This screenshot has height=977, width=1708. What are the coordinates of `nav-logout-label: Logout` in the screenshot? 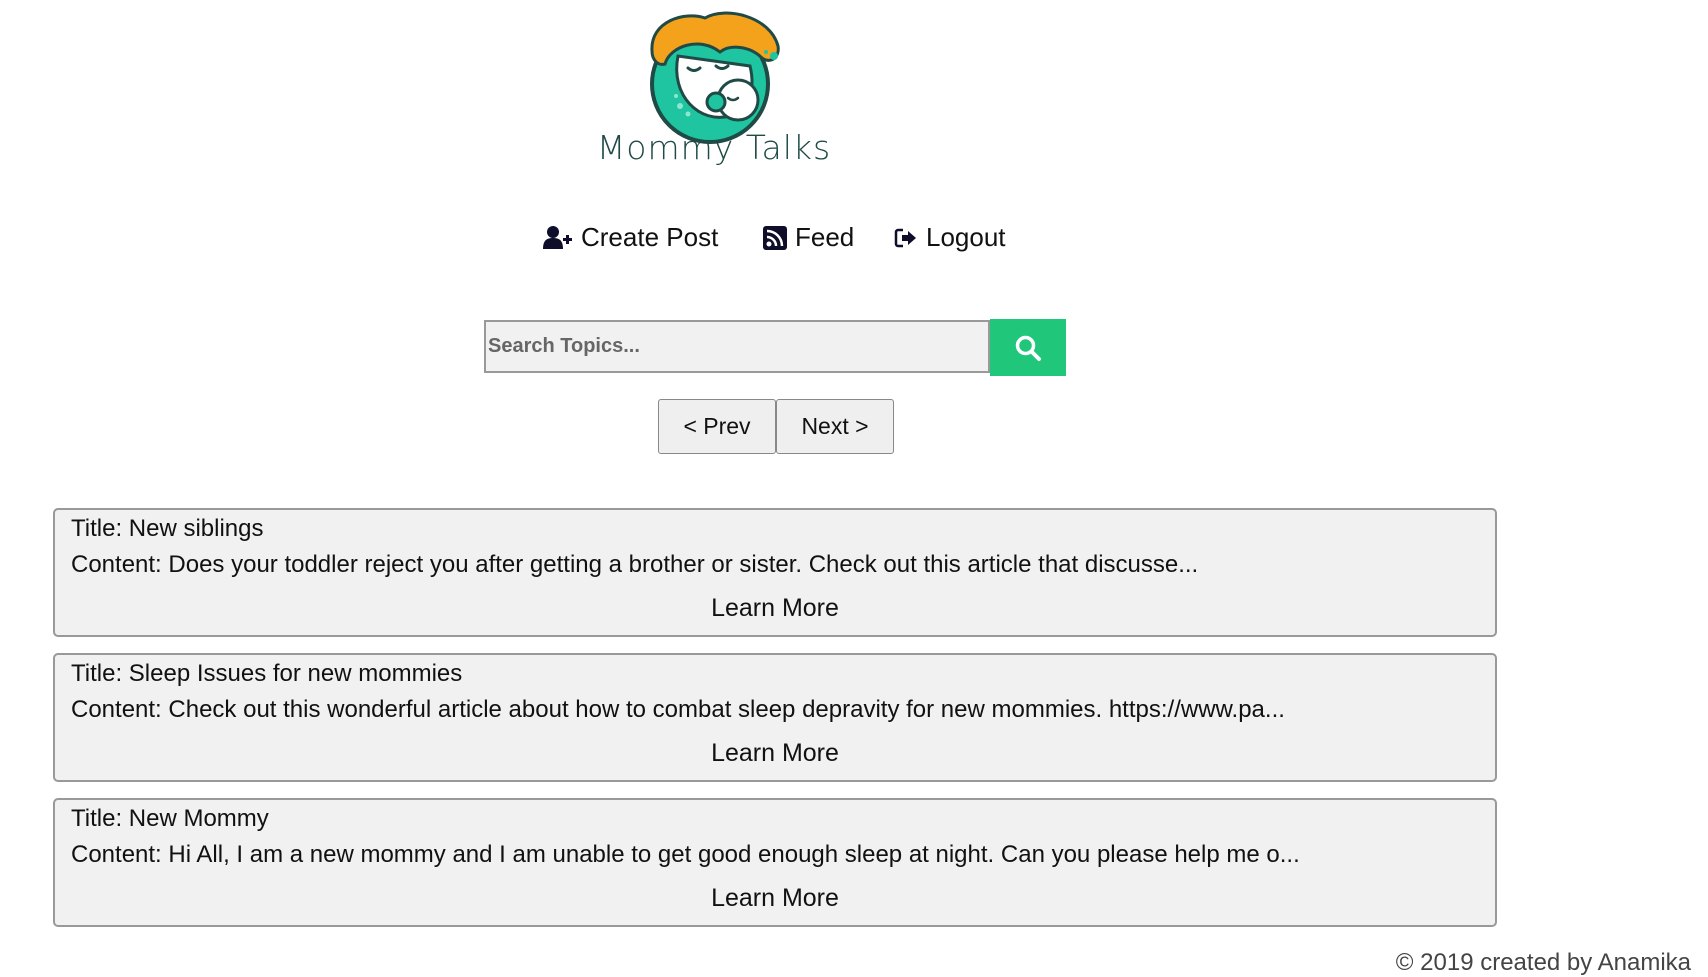 It's located at (966, 237).